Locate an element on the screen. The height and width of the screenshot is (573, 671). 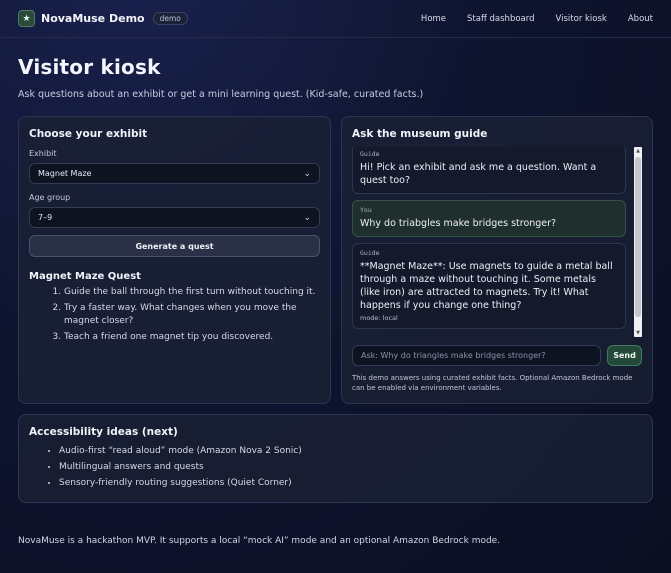
nav-links: Home Staff dashboard Visitor kiosk About is located at coordinates (526, 19).